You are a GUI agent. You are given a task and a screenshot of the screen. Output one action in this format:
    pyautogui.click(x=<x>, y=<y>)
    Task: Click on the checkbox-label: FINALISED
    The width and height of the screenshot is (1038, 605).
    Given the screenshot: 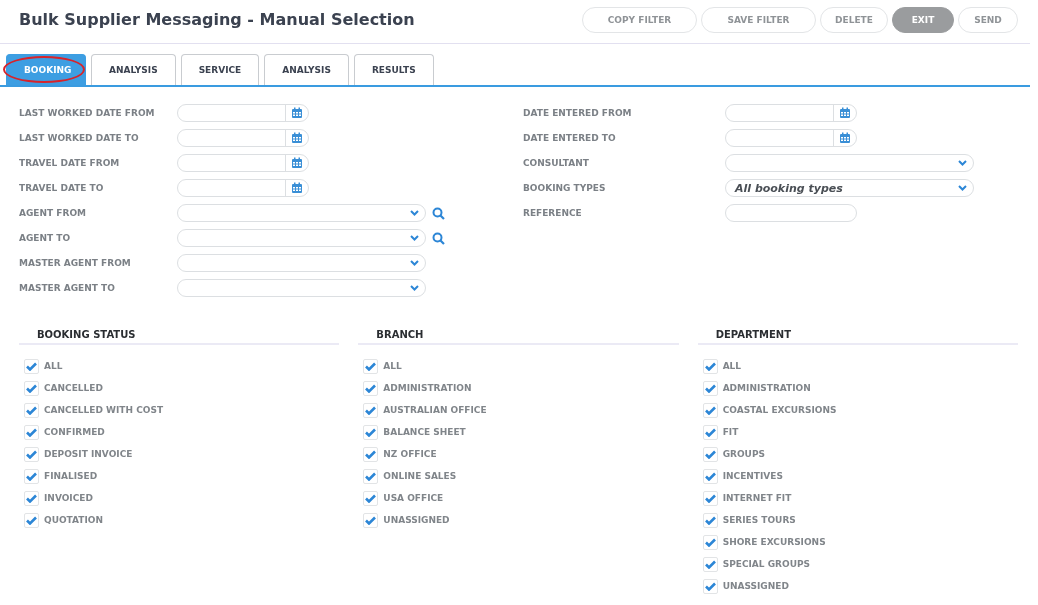 What is the action you would take?
    pyautogui.click(x=71, y=476)
    